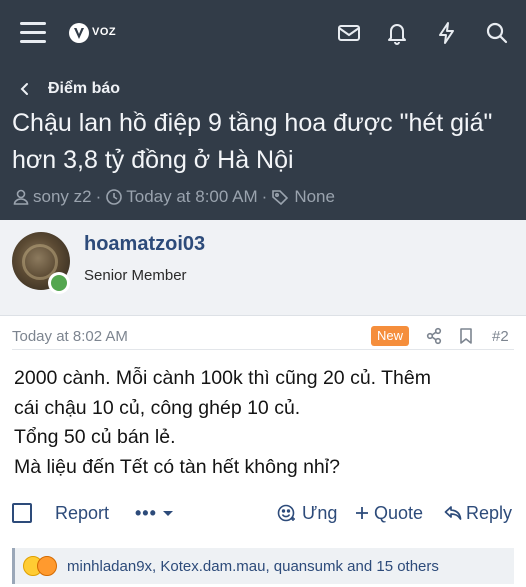  I want to click on bolt-icon, so click(447, 33).